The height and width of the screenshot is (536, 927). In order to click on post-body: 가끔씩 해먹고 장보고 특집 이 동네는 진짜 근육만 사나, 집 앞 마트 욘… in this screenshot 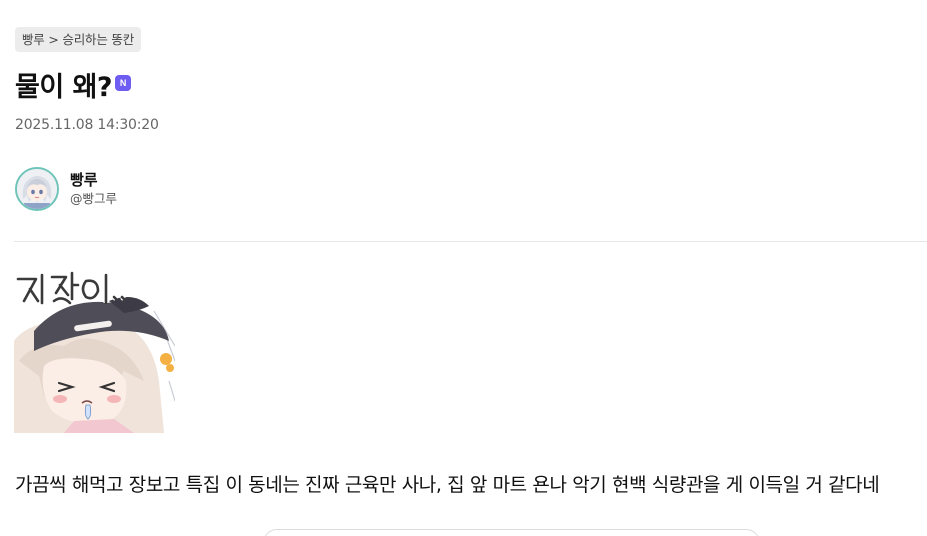, I will do `click(447, 485)`.